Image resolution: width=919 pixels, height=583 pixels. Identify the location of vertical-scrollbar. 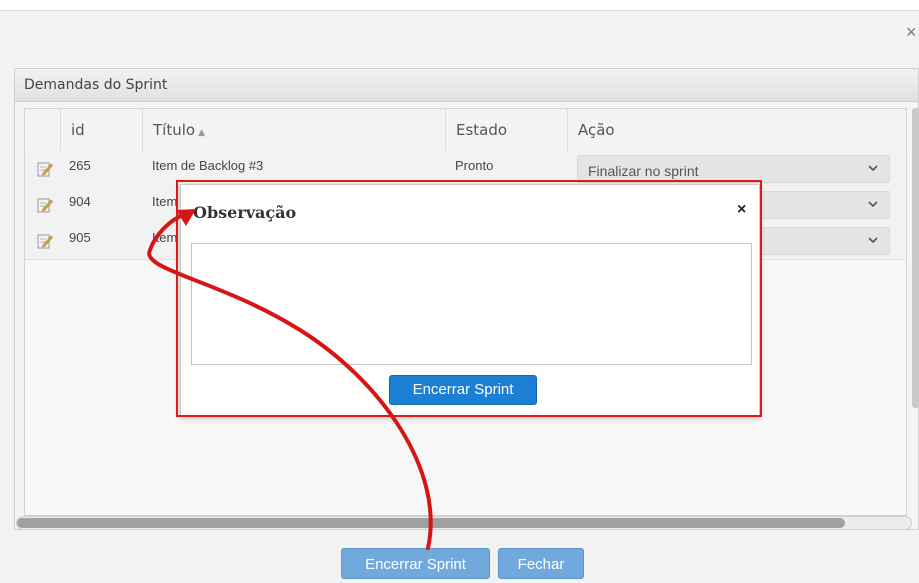
(915, 258).